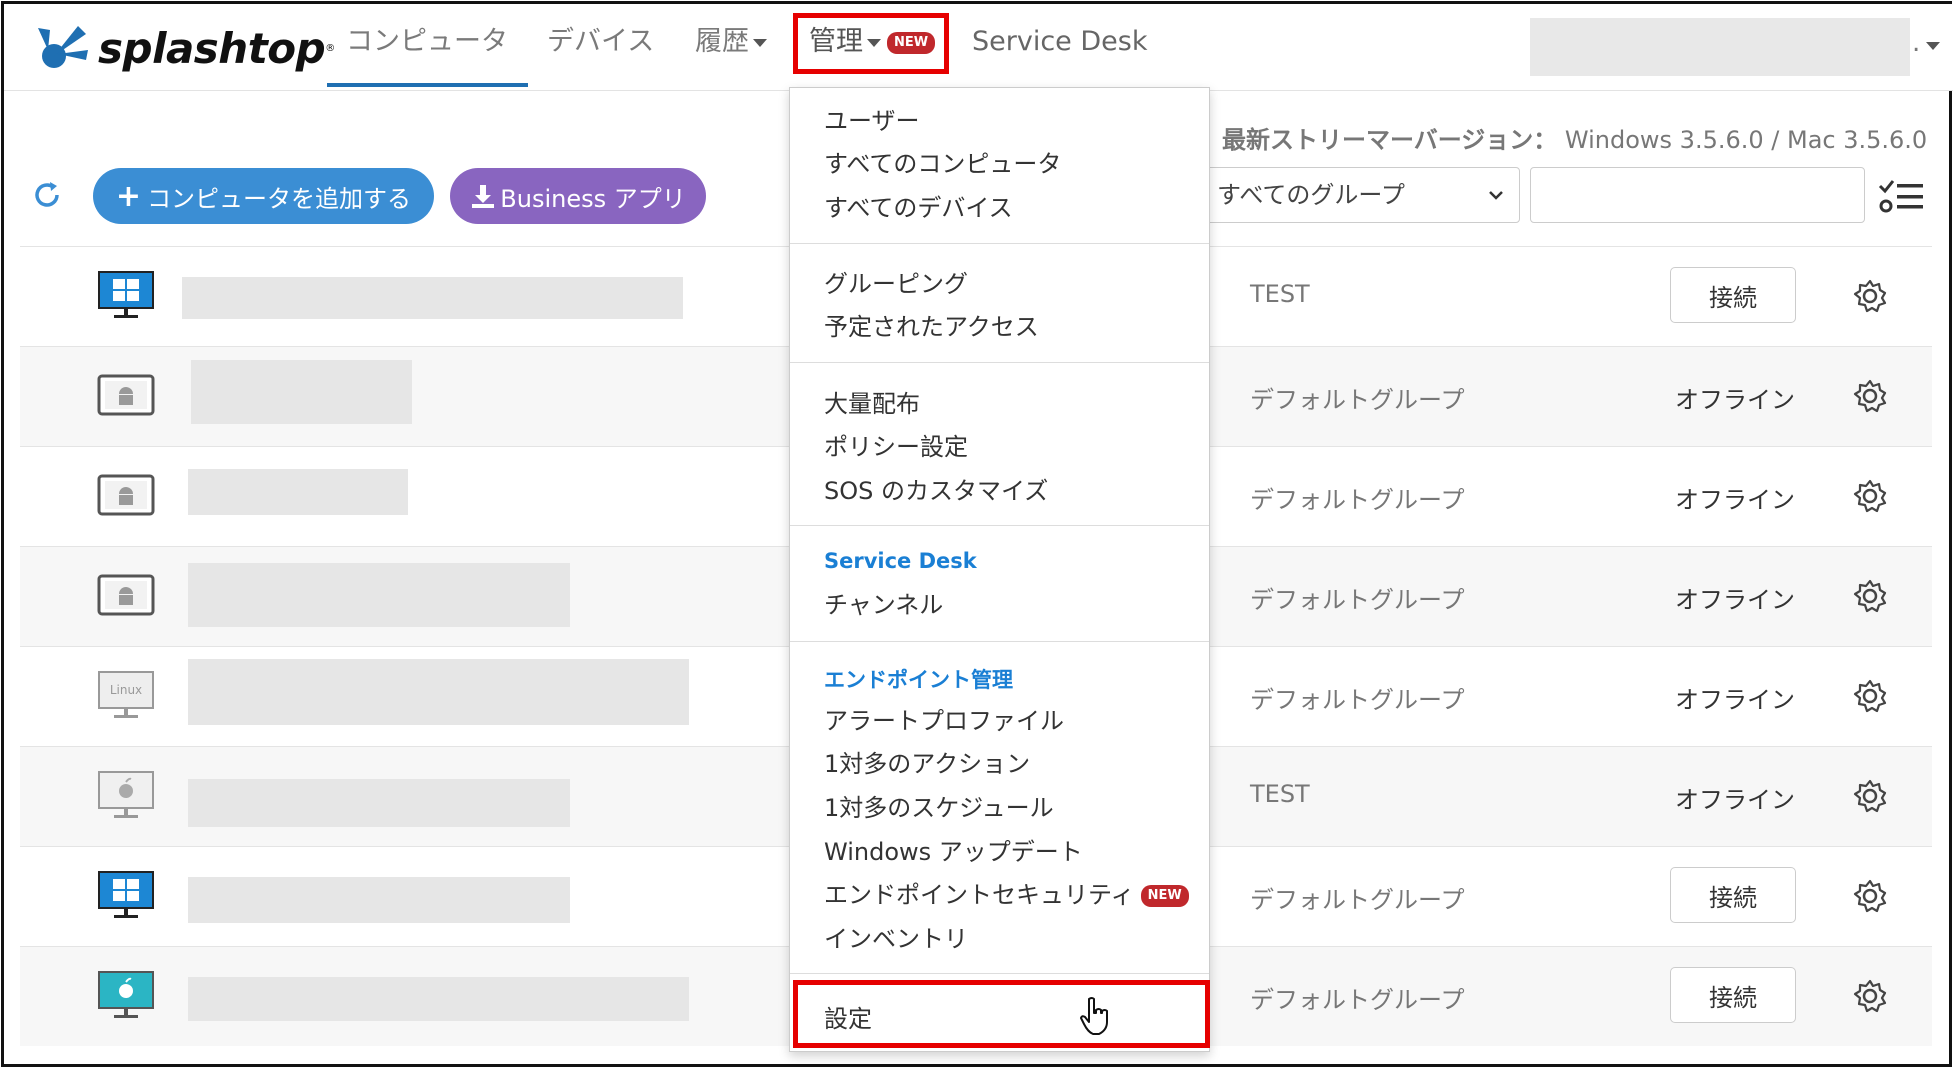 The image size is (1957, 1072). Describe the element at coordinates (896, 444) in the screenshot. I see `menu-item-policy: ポリシー設定` at that location.